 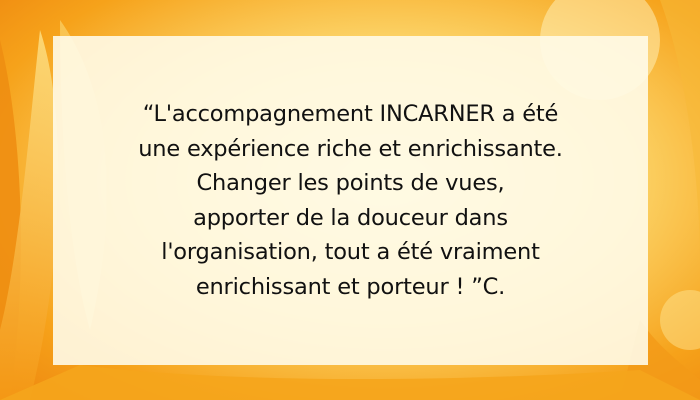 I want to click on quote-line: l'organisation, tout a été vraiment, so click(x=350, y=252).